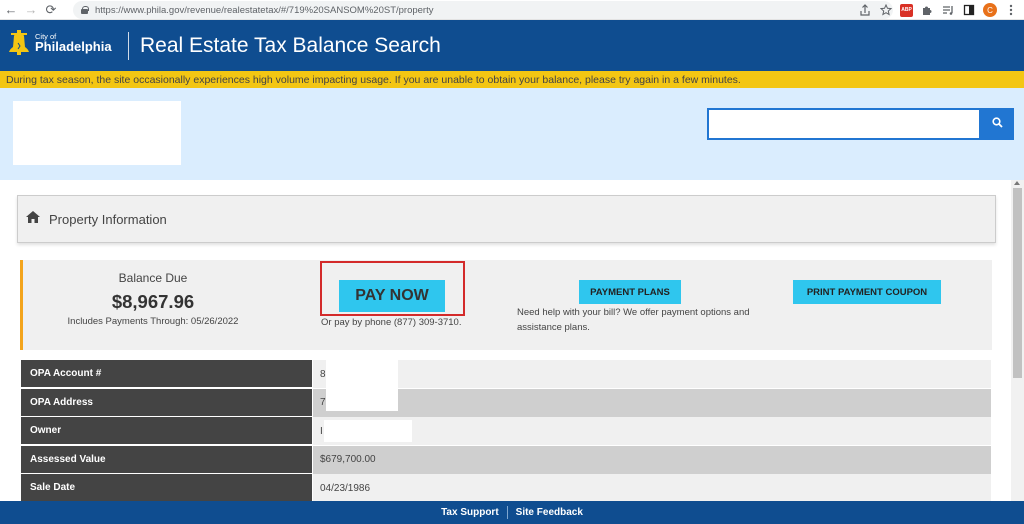 This screenshot has width=1024, height=524. I want to click on city-logo: City of Philadelphia, so click(60, 43).